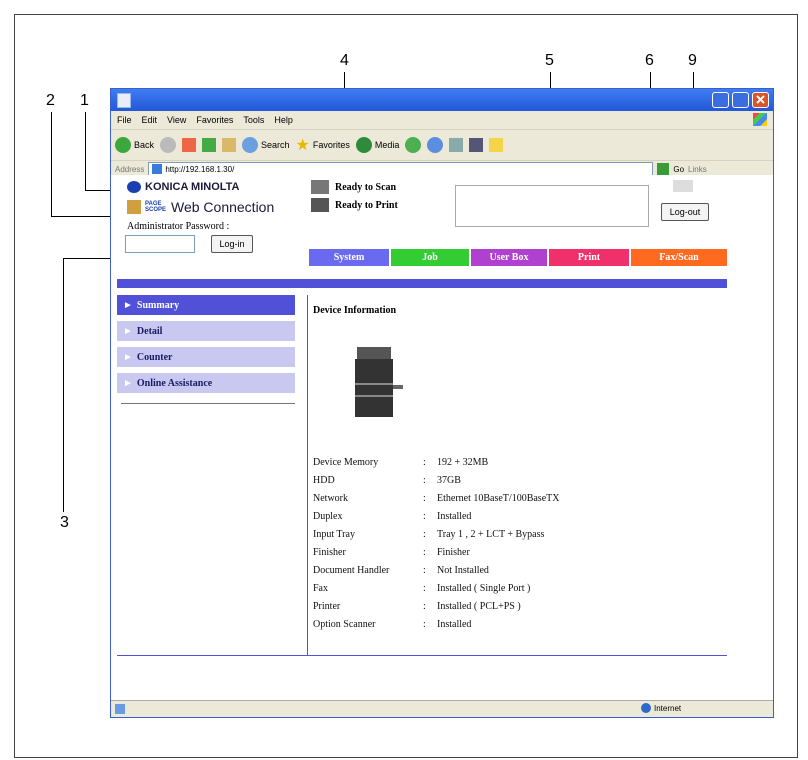 The height and width of the screenshot is (760, 808). I want to click on user-icon, so click(683, 186).